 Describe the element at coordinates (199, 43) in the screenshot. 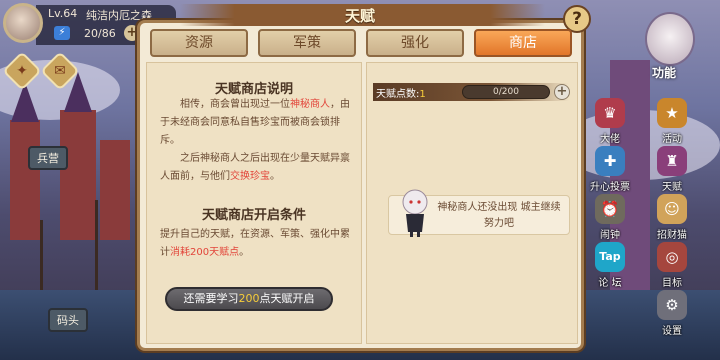

I see `tab-resources: 资源` at that location.